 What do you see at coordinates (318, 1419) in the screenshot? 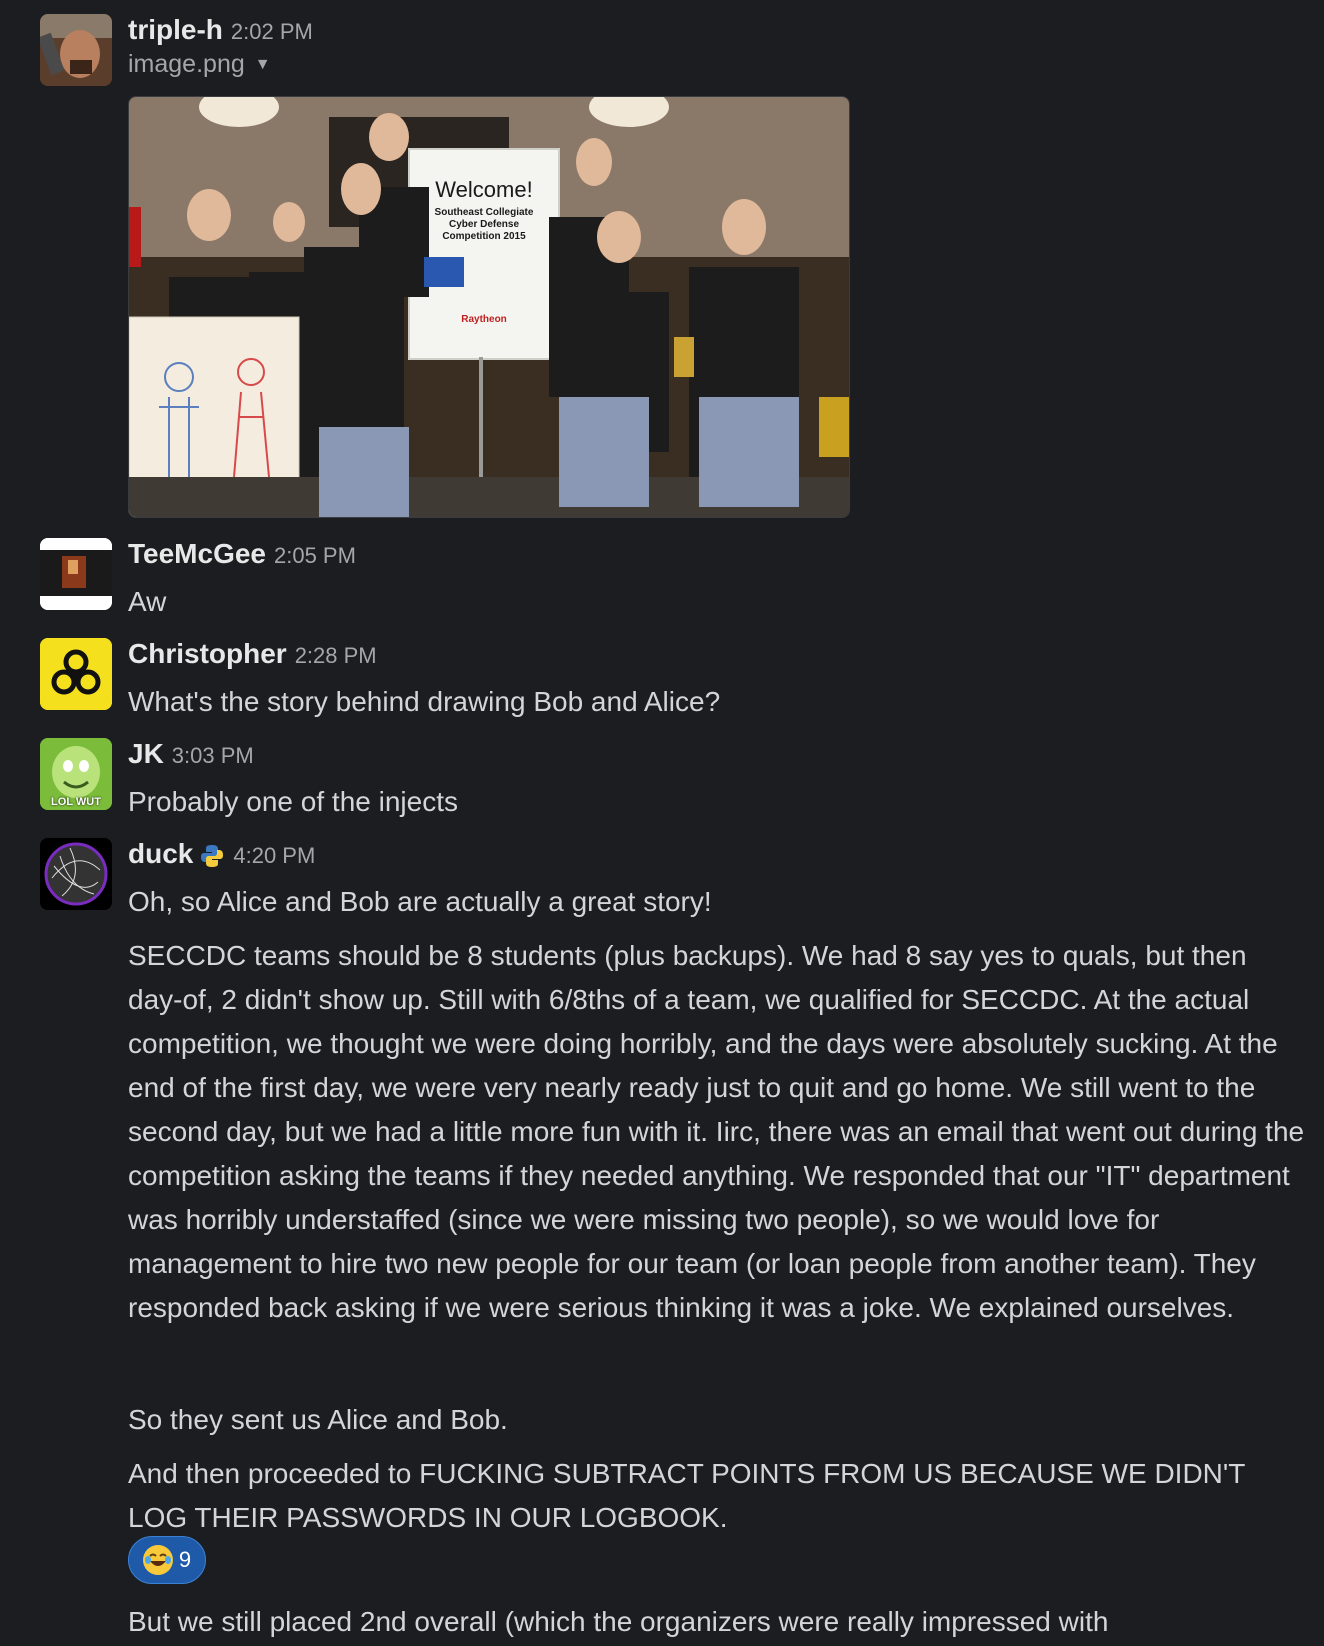
I see `message-paragraph: So they sent us Alice and Bob.` at bounding box center [318, 1419].